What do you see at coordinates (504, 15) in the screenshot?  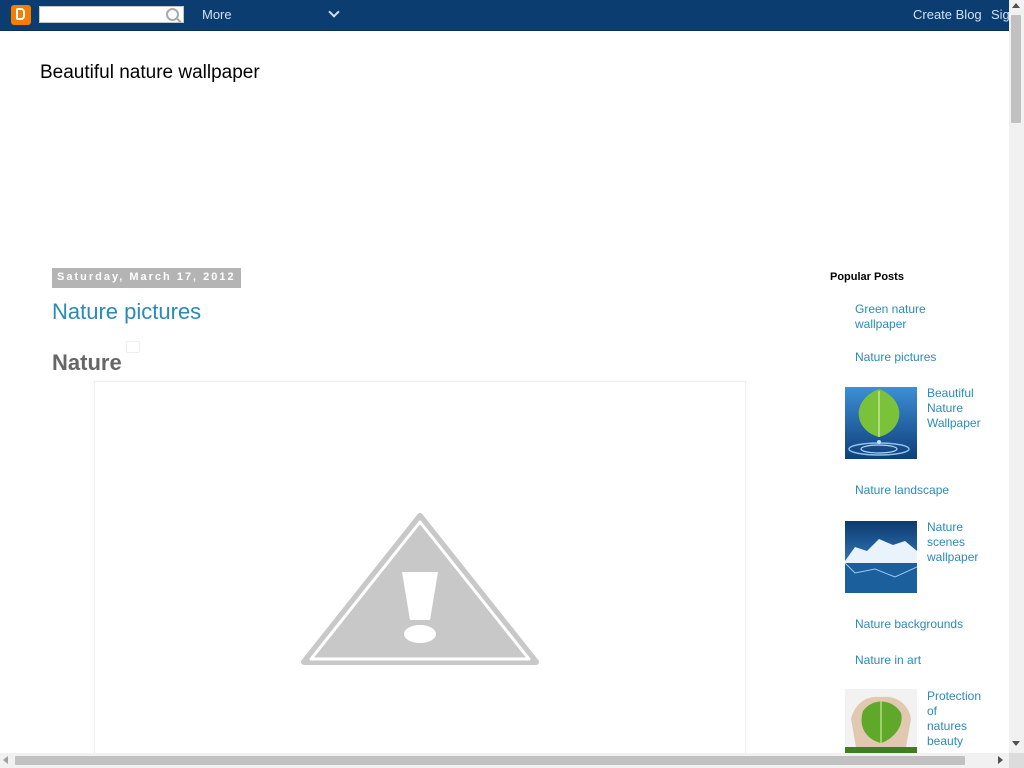 I see `blogger-navbar: More Create Blog Sign In` at bounding box center [504, 15].